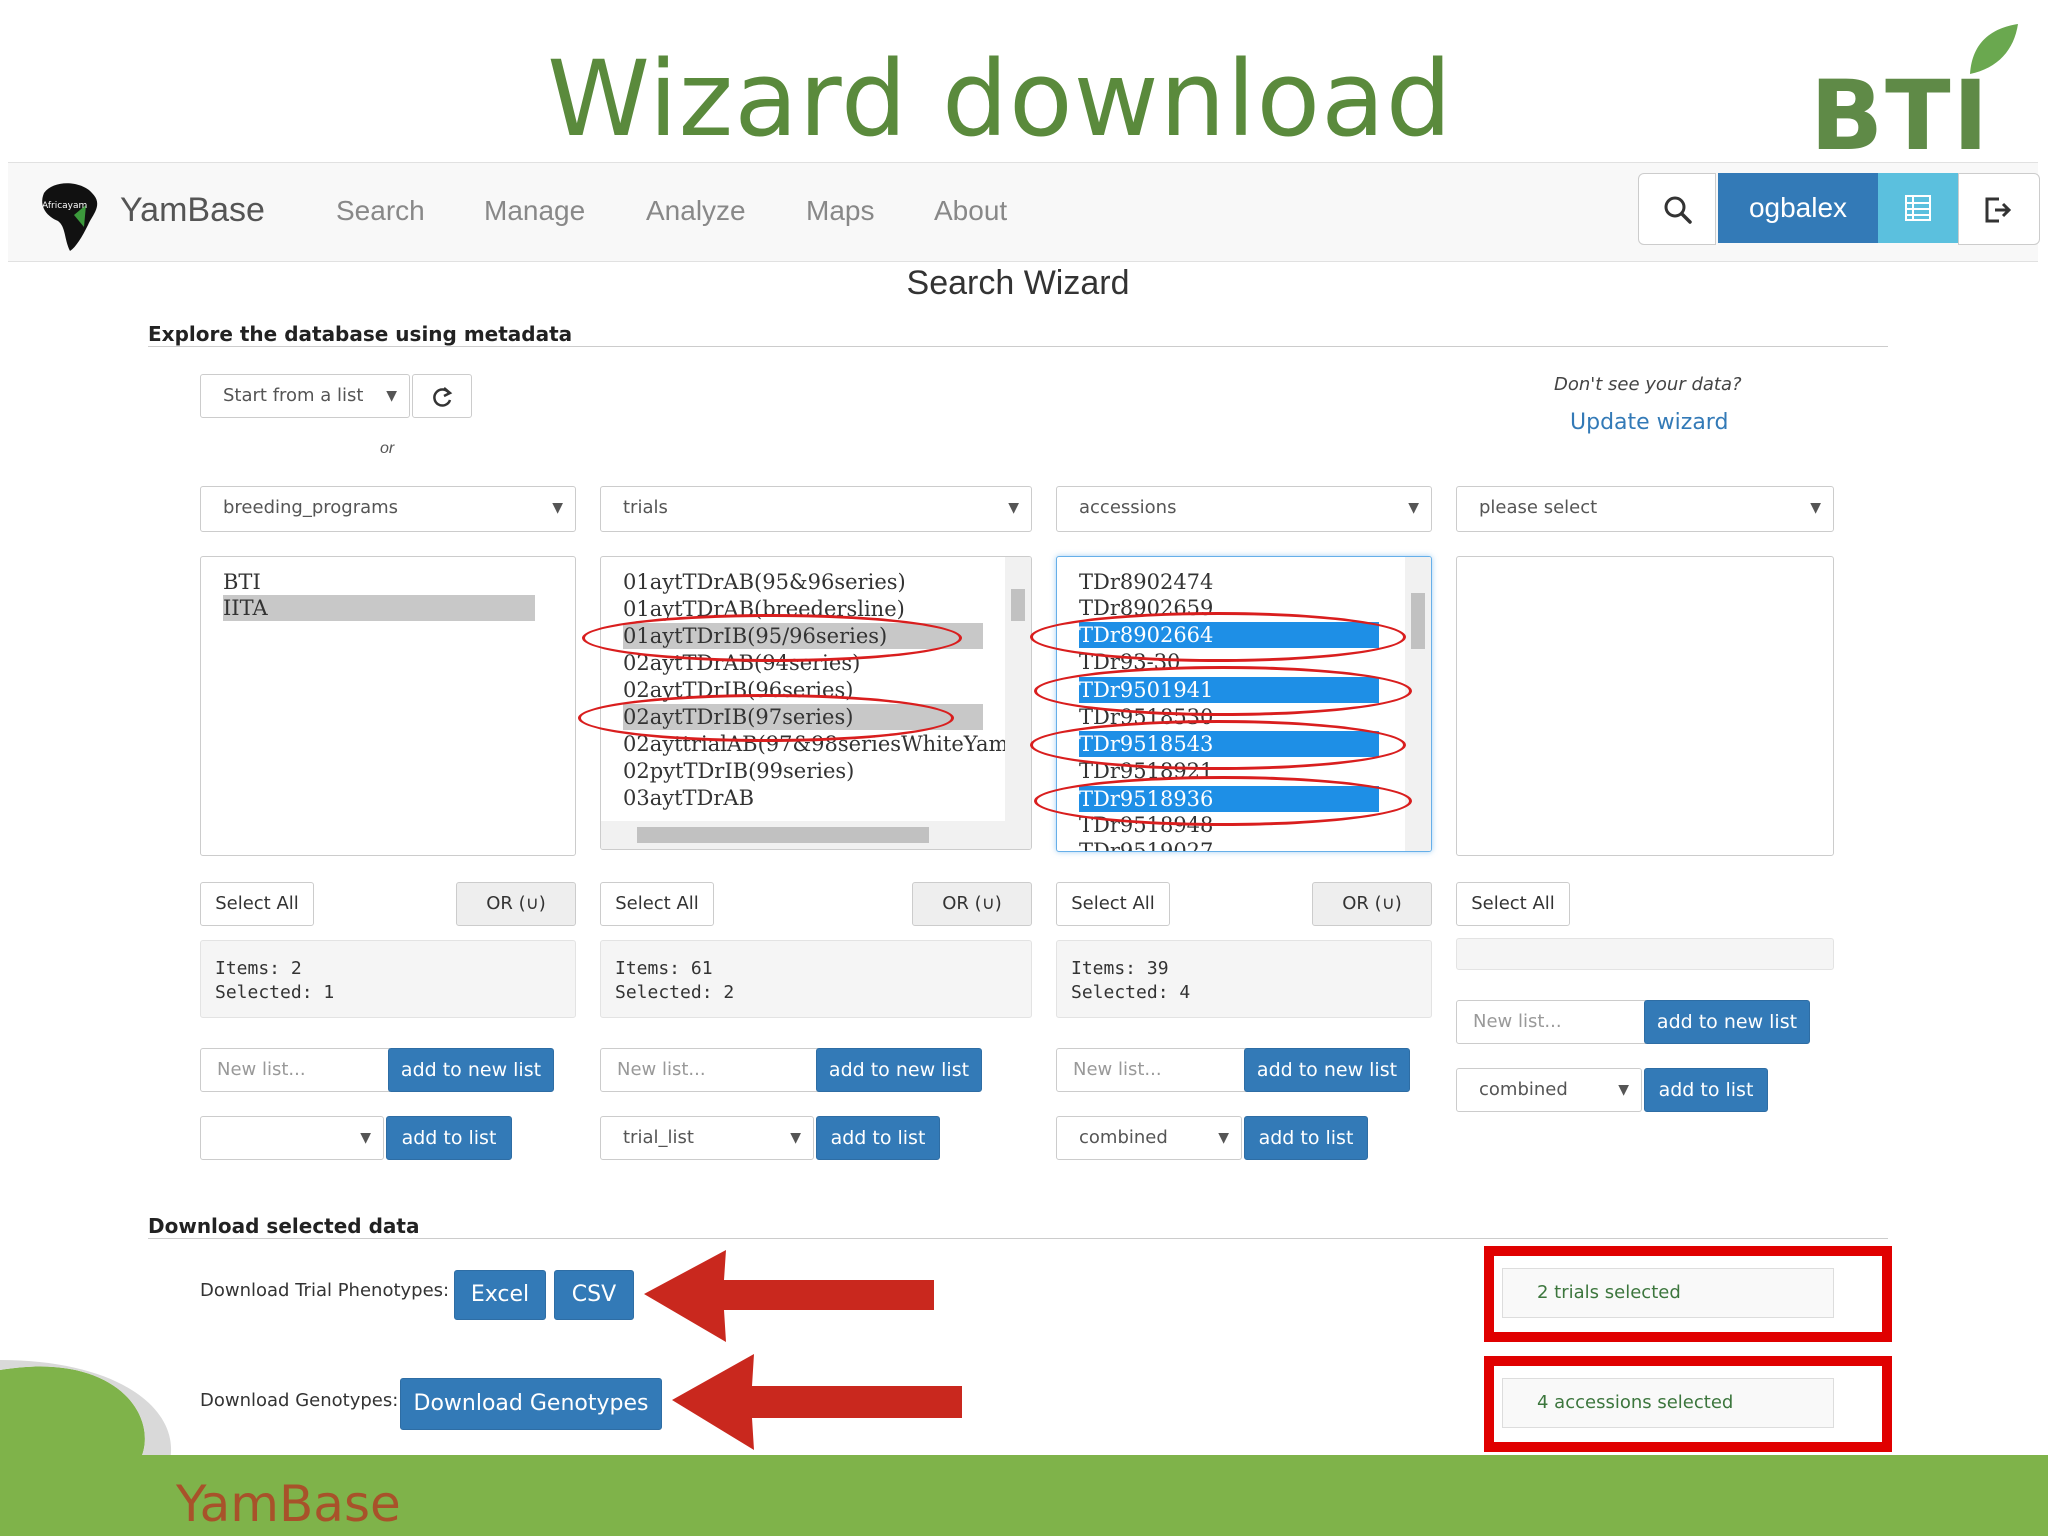  What do you see at coordinates (816, 979) in the screenshot?
I see `items-summary-2: Items: 61 Selected: 2` at bounding box center [816, 979].